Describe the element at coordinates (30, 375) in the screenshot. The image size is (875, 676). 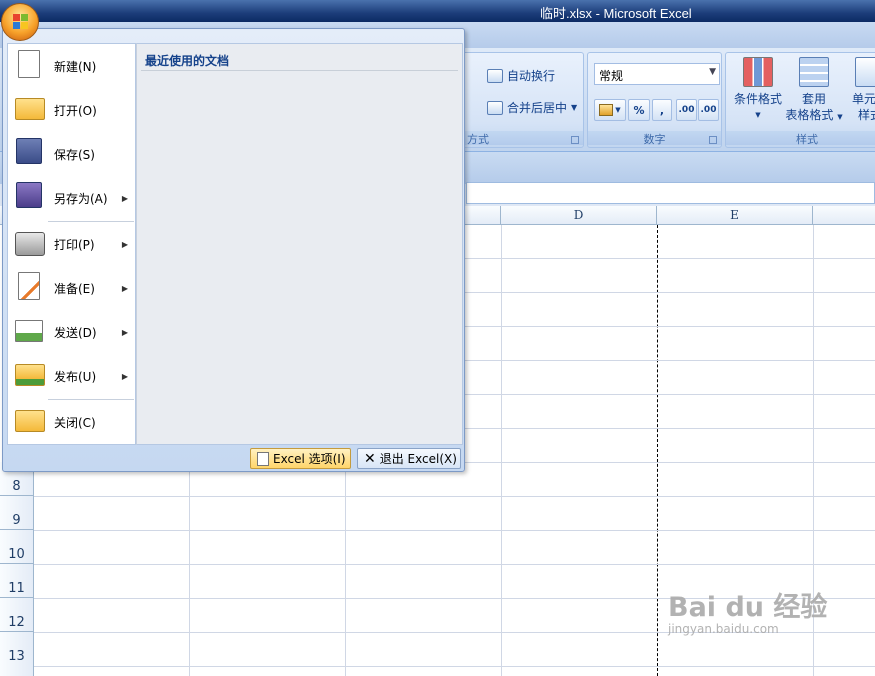
I see `publish-icon` at that location.